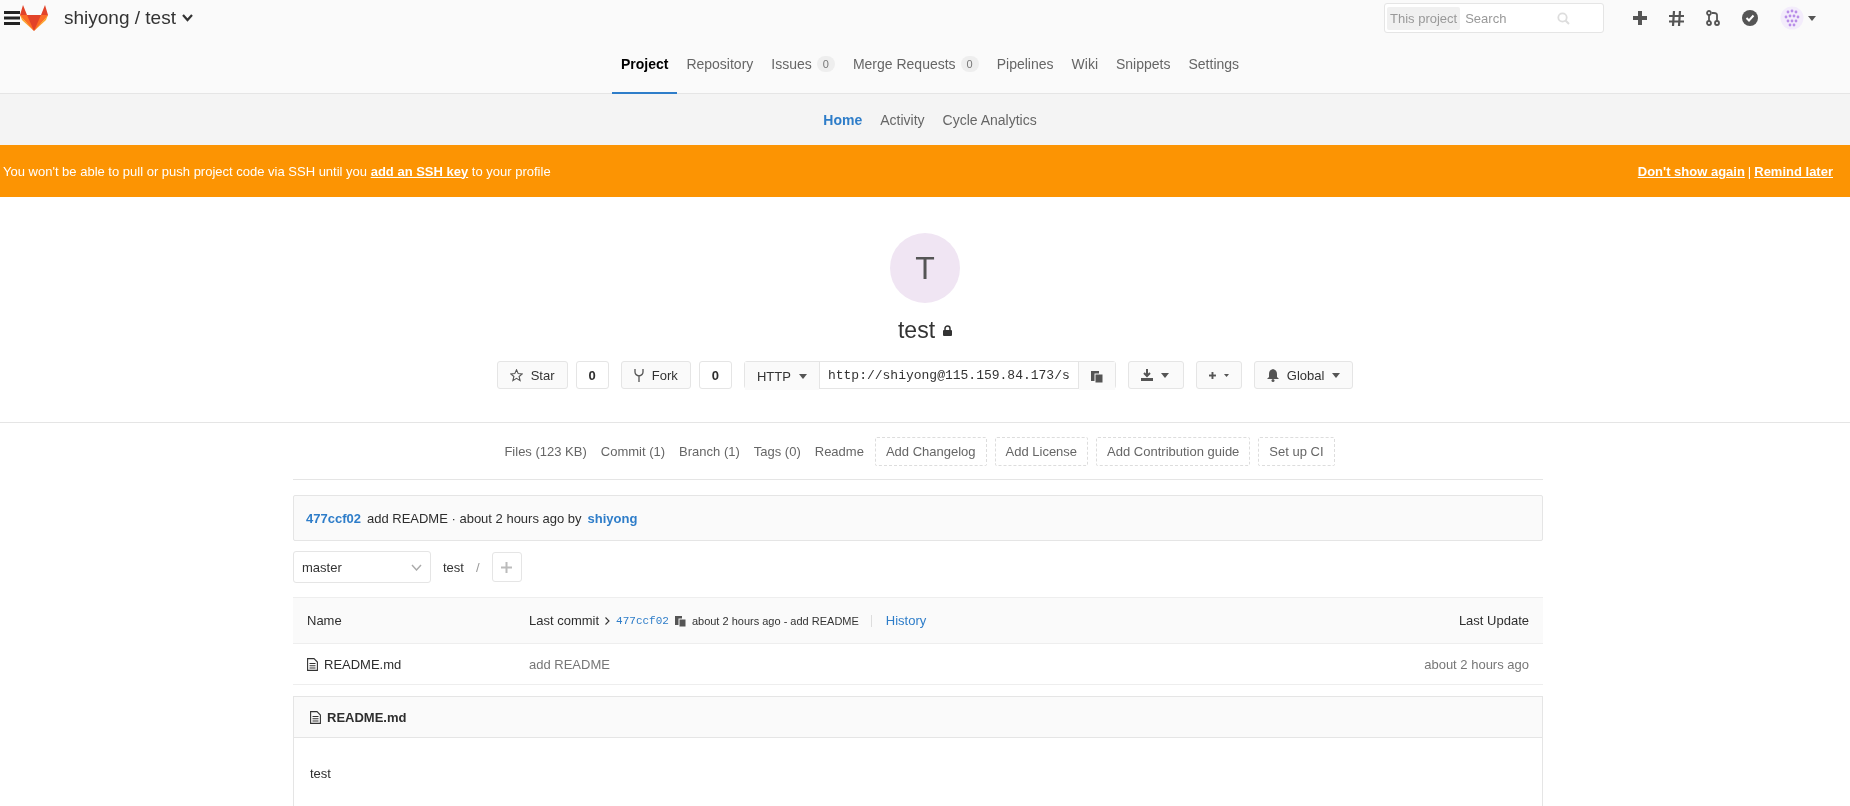  Describe the element at coordinates (1564, 18) in the screenshot. I see `search-icon` at that location.